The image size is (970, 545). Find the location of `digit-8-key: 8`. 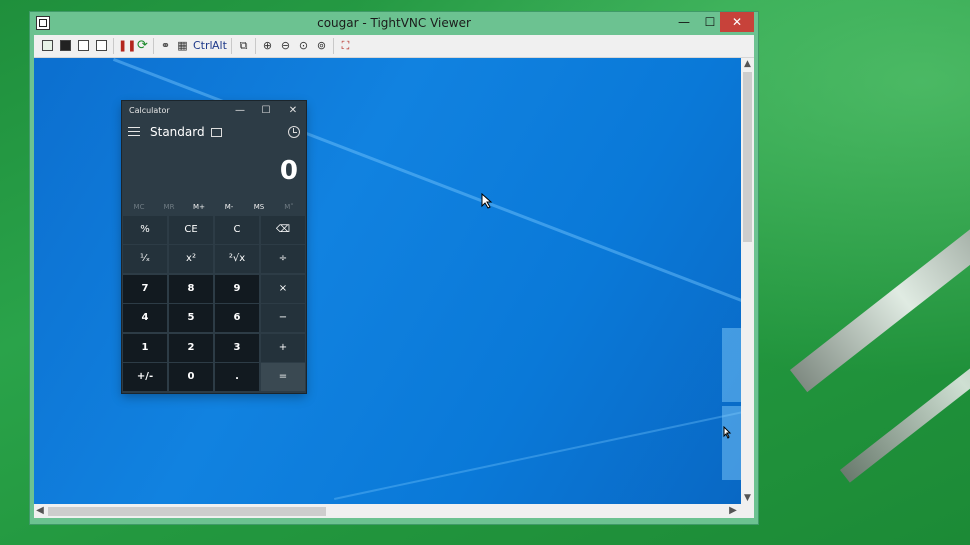

digit-8-key: 8 is located at coordinates (191, 289).